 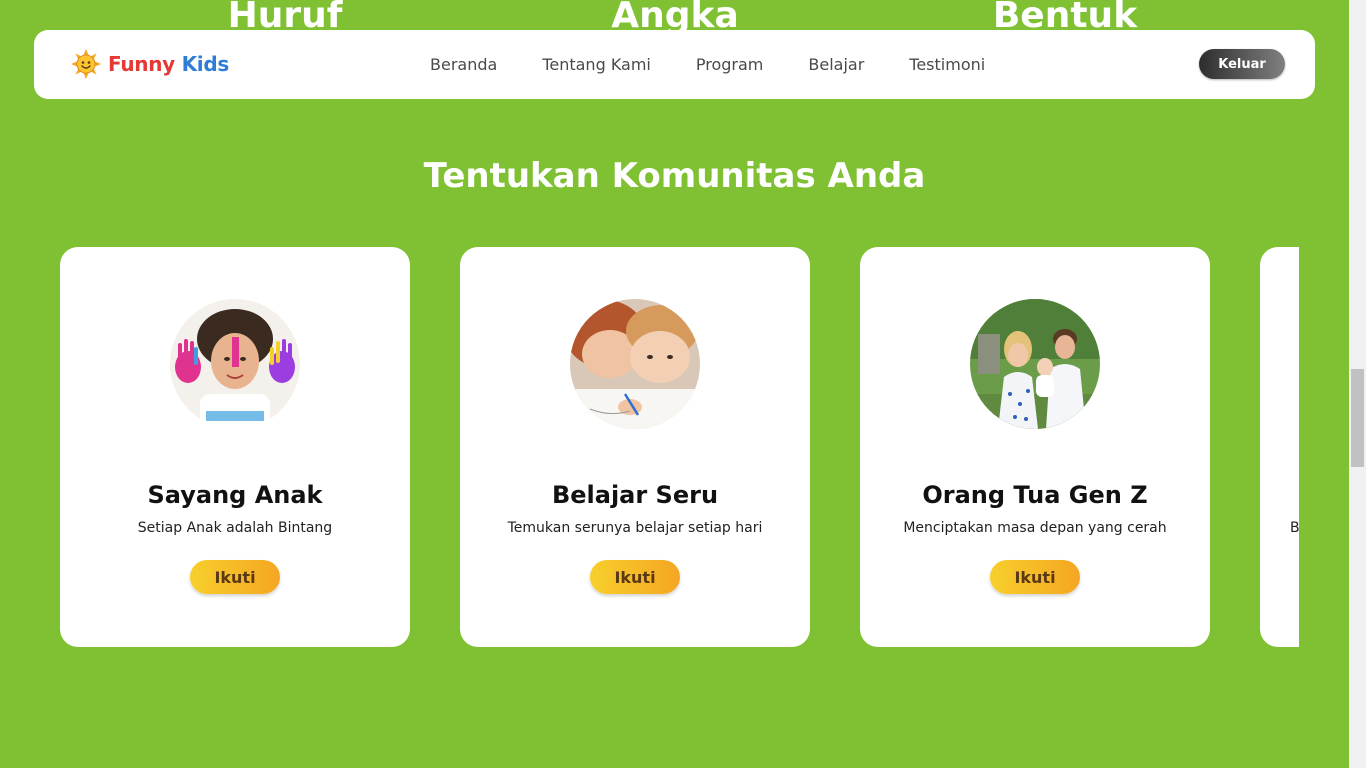 I want to click on logo-word-kids: Kids, so click(x=205, y=64).